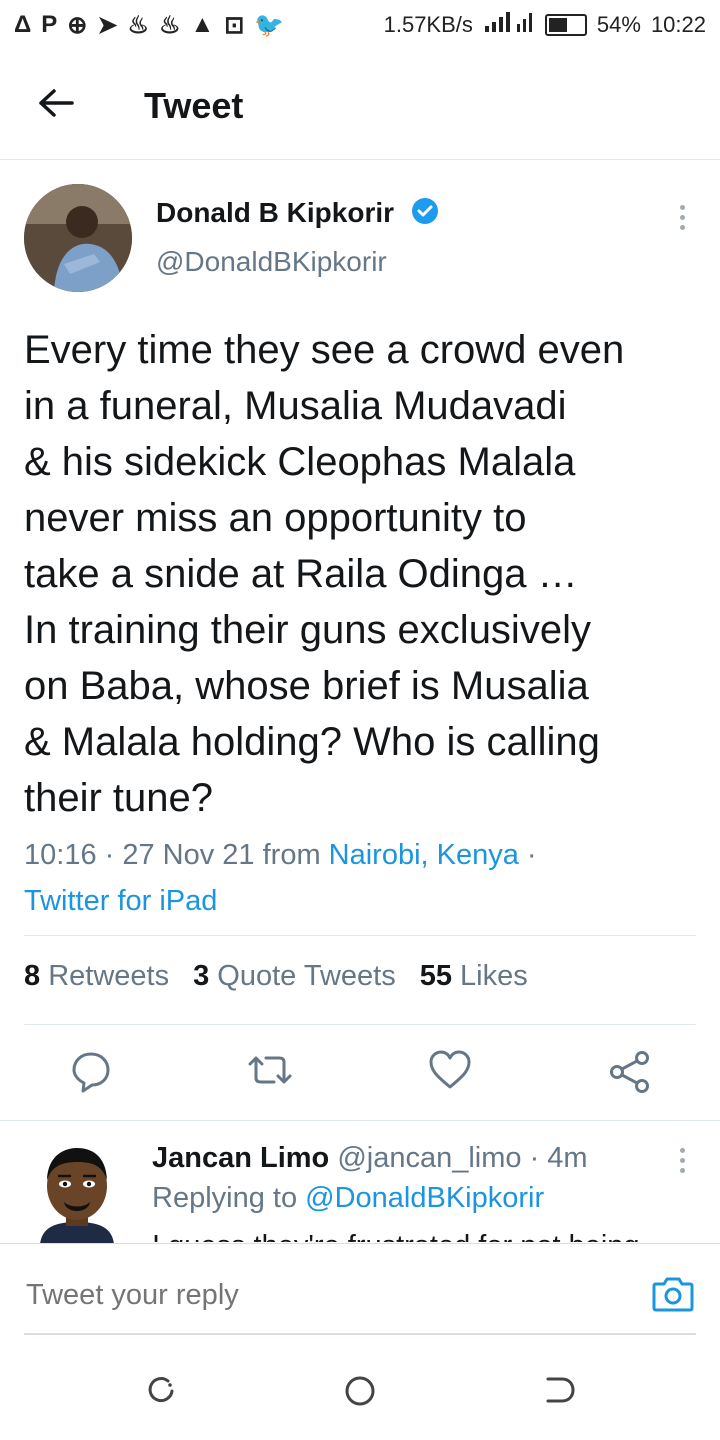 This screenshot has height=1440, width=720. What do you see at coordinates (630, 1074) in the screenshot?
I see `share-icon` at bounding box center [630, 1074].